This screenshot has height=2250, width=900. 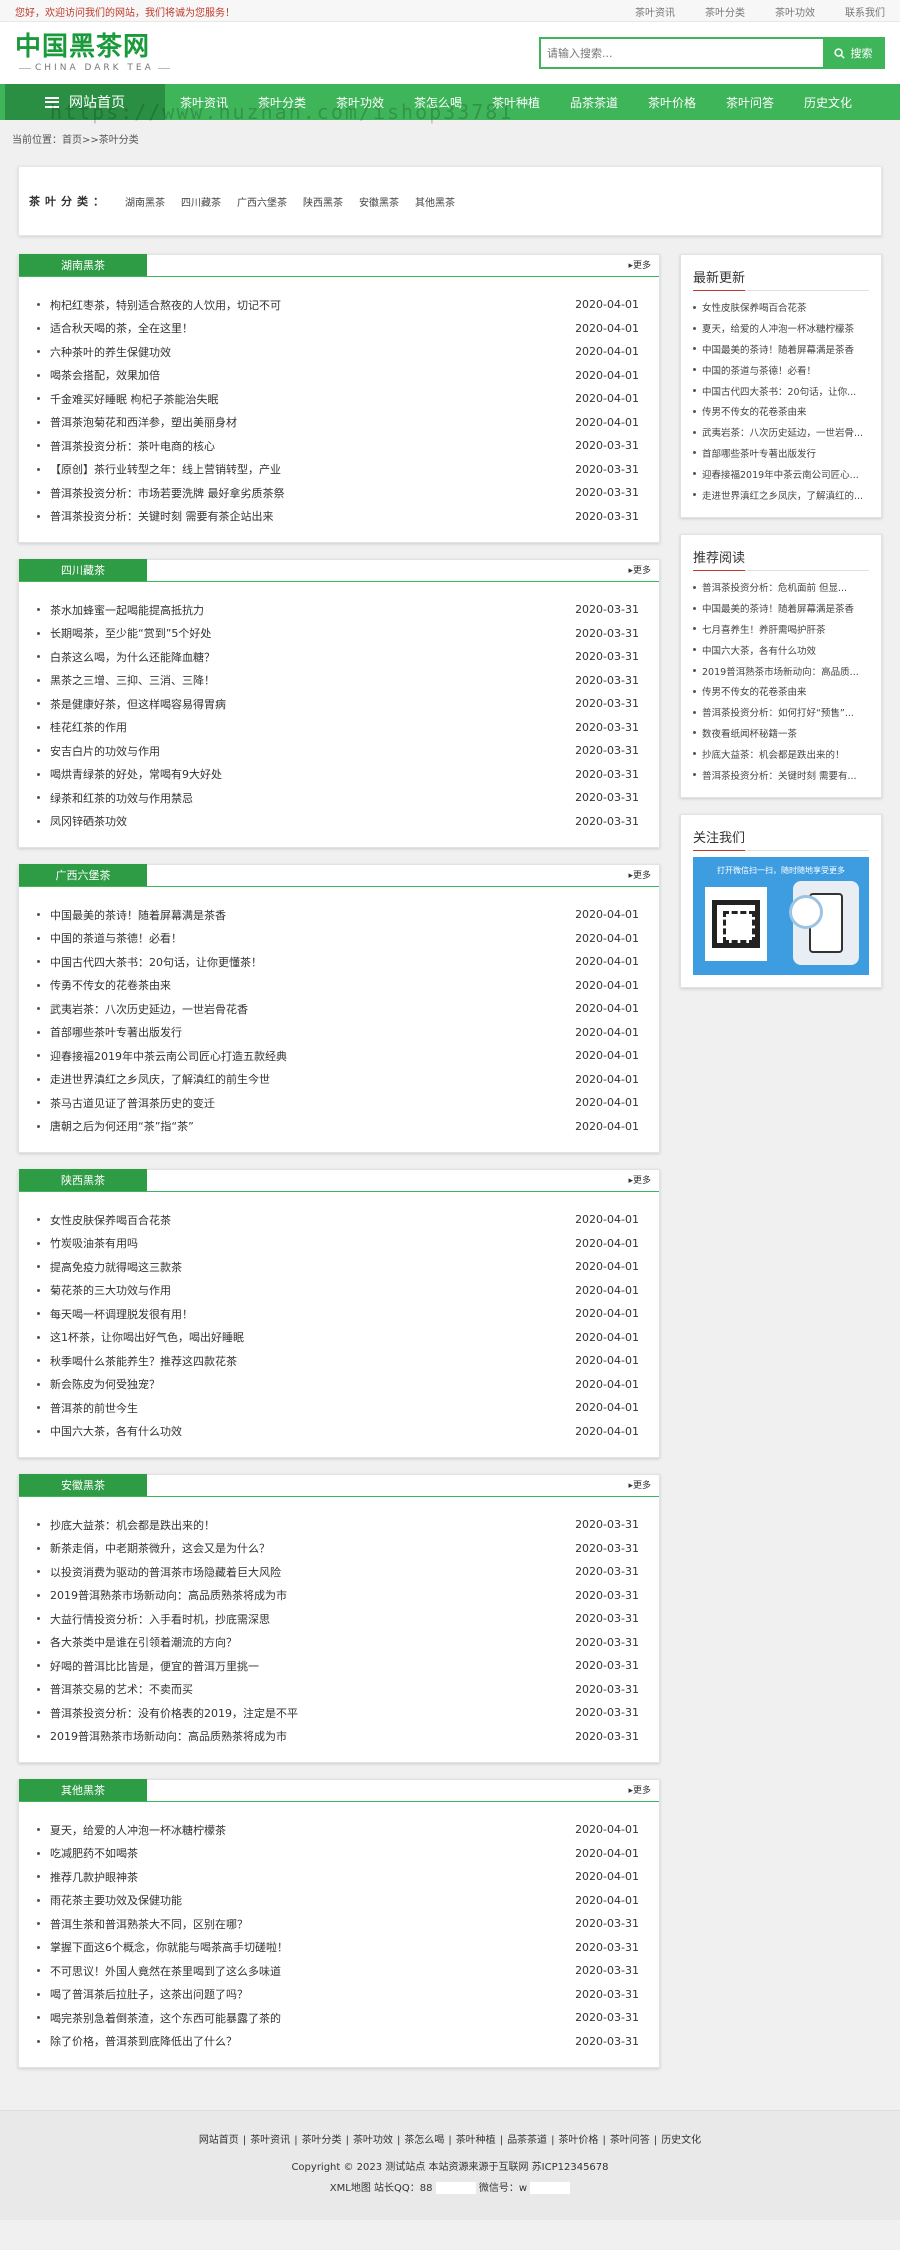 I want to click on panel-title: 广西六堡茶, so click(x=83, y=875).